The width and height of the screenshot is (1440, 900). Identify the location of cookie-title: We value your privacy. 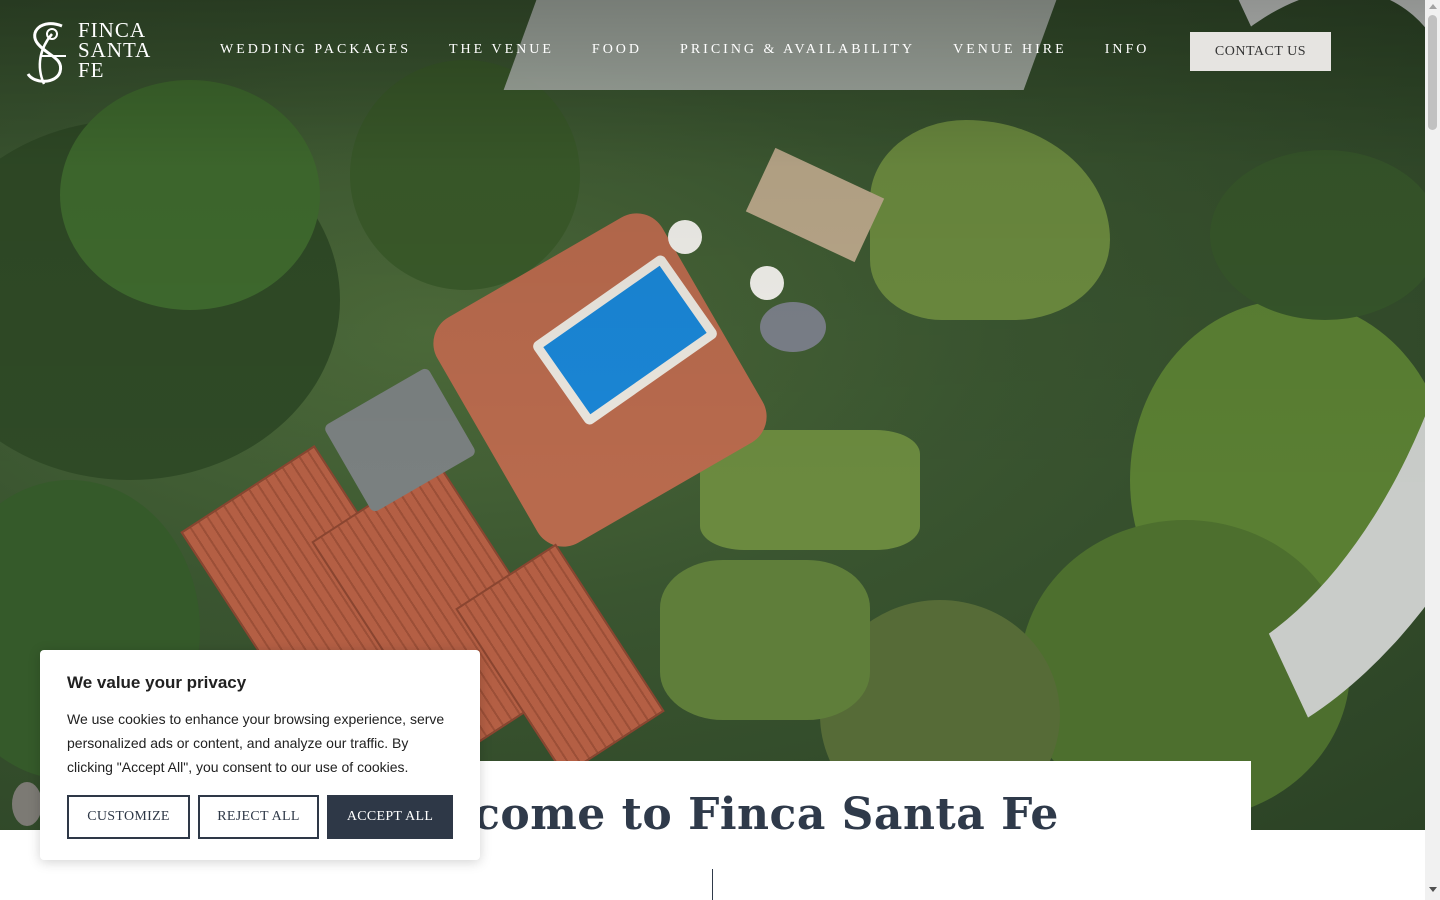
(157, 682).